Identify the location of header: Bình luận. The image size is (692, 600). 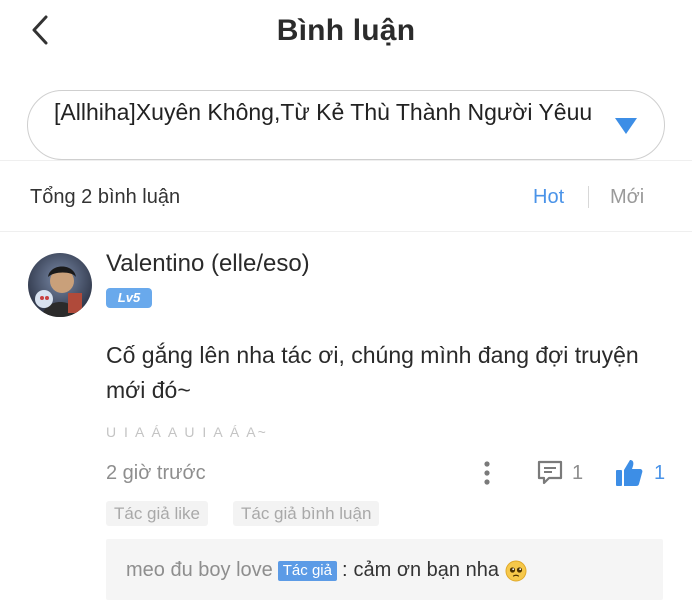
(346, 32).